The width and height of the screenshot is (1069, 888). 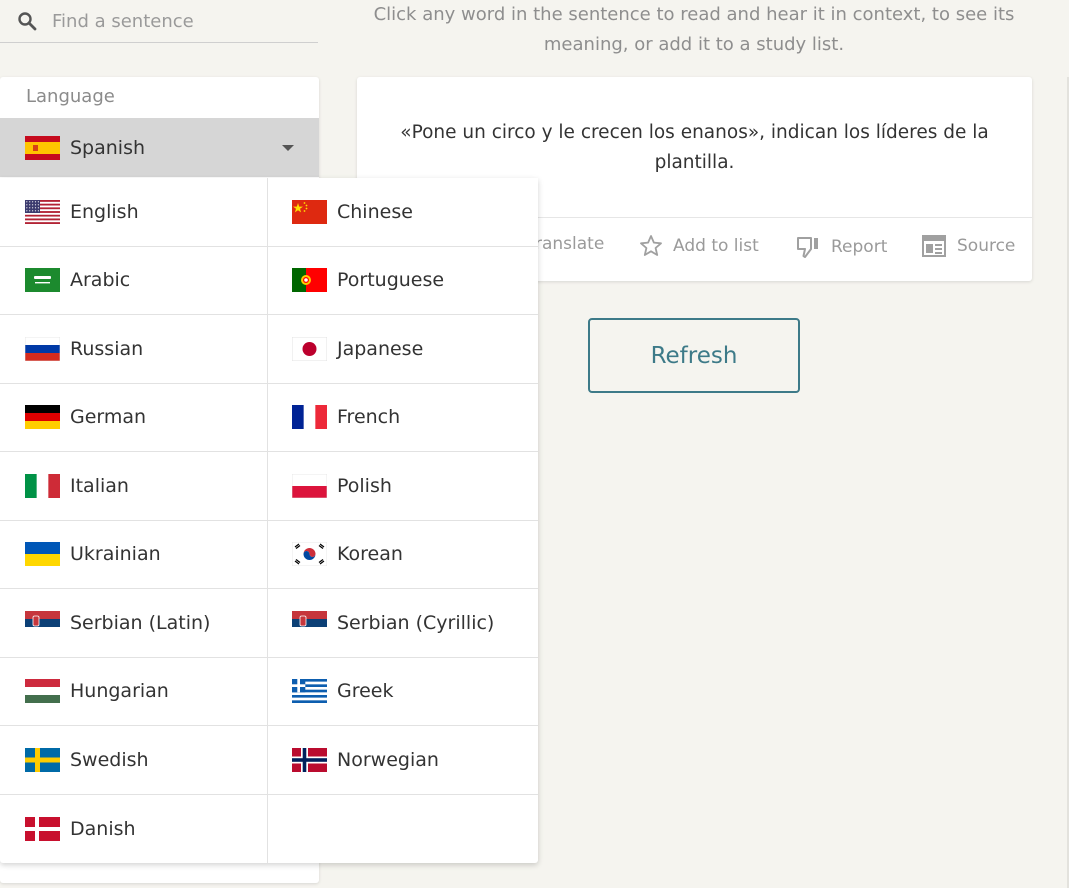 What do you see at coordinates (309, 759) in the screenshot?
I see `flag-no-icon` at bounding box center [309, 759].